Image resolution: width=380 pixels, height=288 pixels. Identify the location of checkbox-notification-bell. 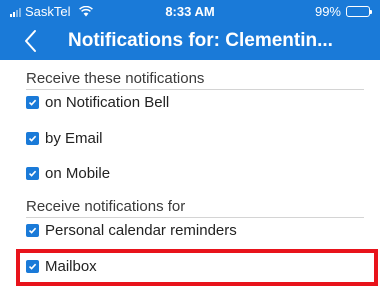
(32, 102).